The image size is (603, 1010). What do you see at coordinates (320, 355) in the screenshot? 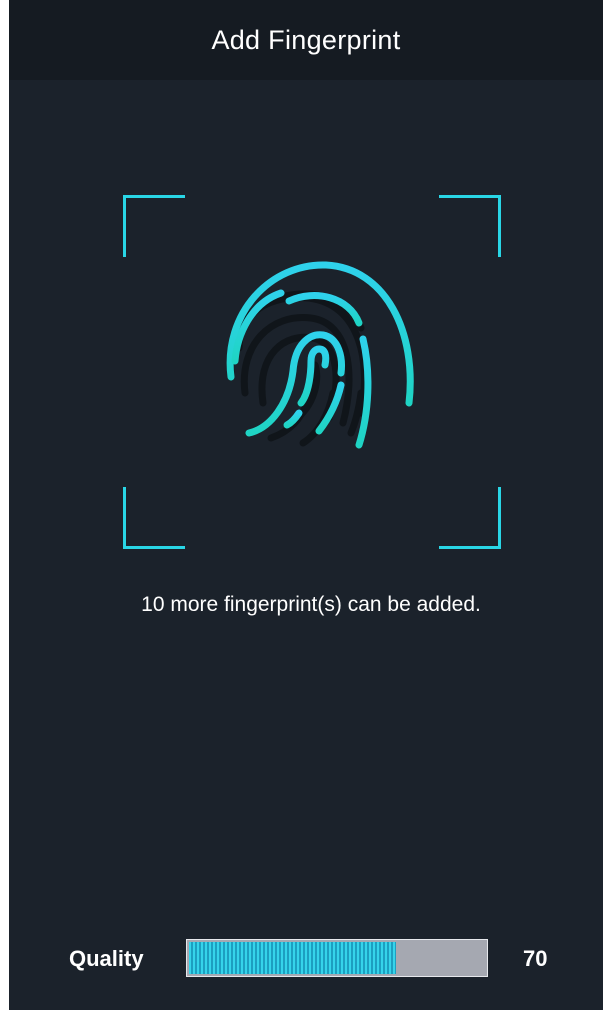
I see `fingerprint-icon` at bounding box center [320, 355].